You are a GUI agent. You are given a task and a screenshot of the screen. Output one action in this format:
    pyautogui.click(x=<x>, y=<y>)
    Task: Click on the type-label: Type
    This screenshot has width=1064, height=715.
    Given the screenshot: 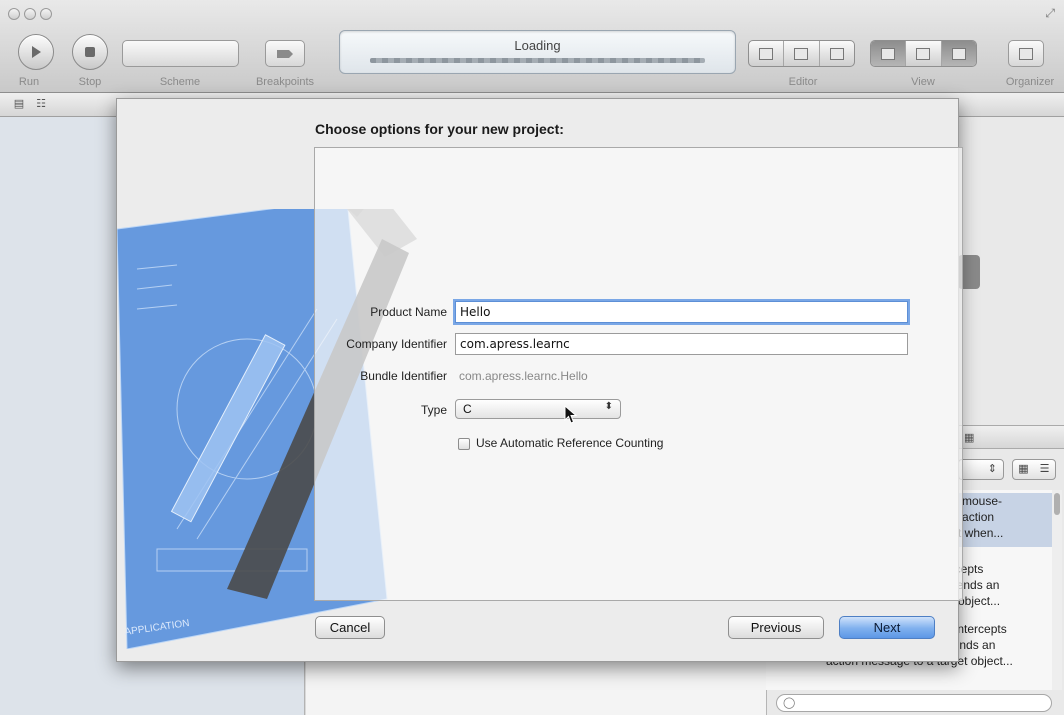 What is the action you would take?
    pyautogui.click(x=433, y=410)
    